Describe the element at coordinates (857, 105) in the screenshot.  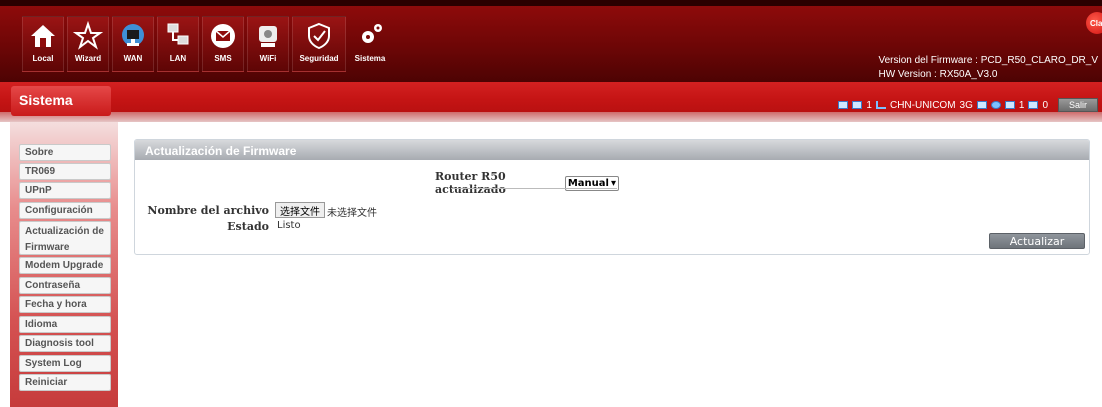
I see `sms-status-icon` at that location.